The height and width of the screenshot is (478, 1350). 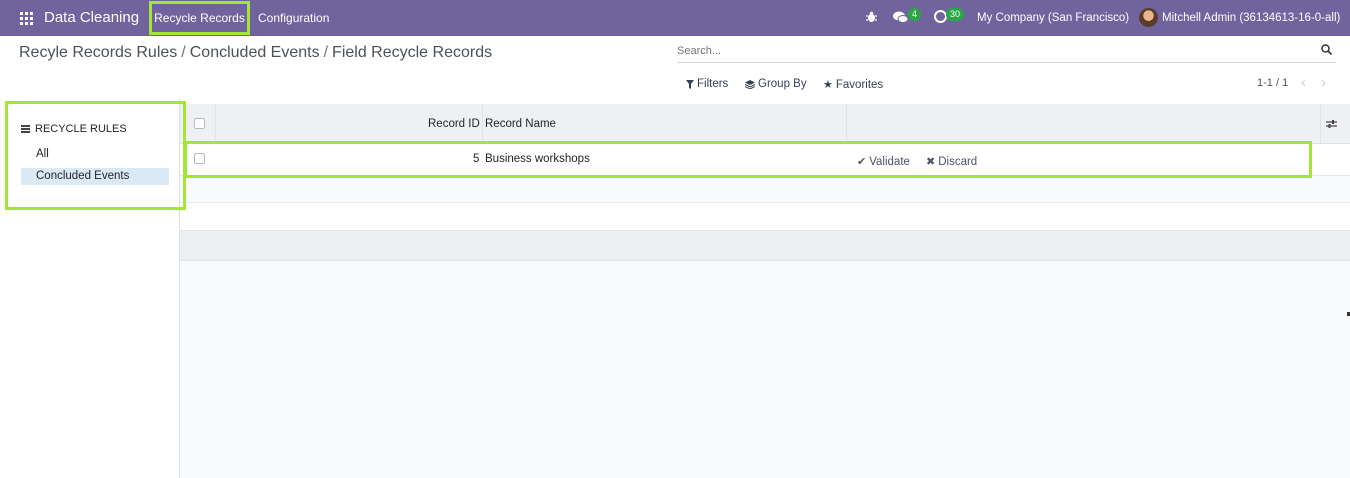 What do you see at coordinates (1272, 83) in the screenshot?
I see `pager-value: 1-1 / 1` at bounding box center [1272, 83].